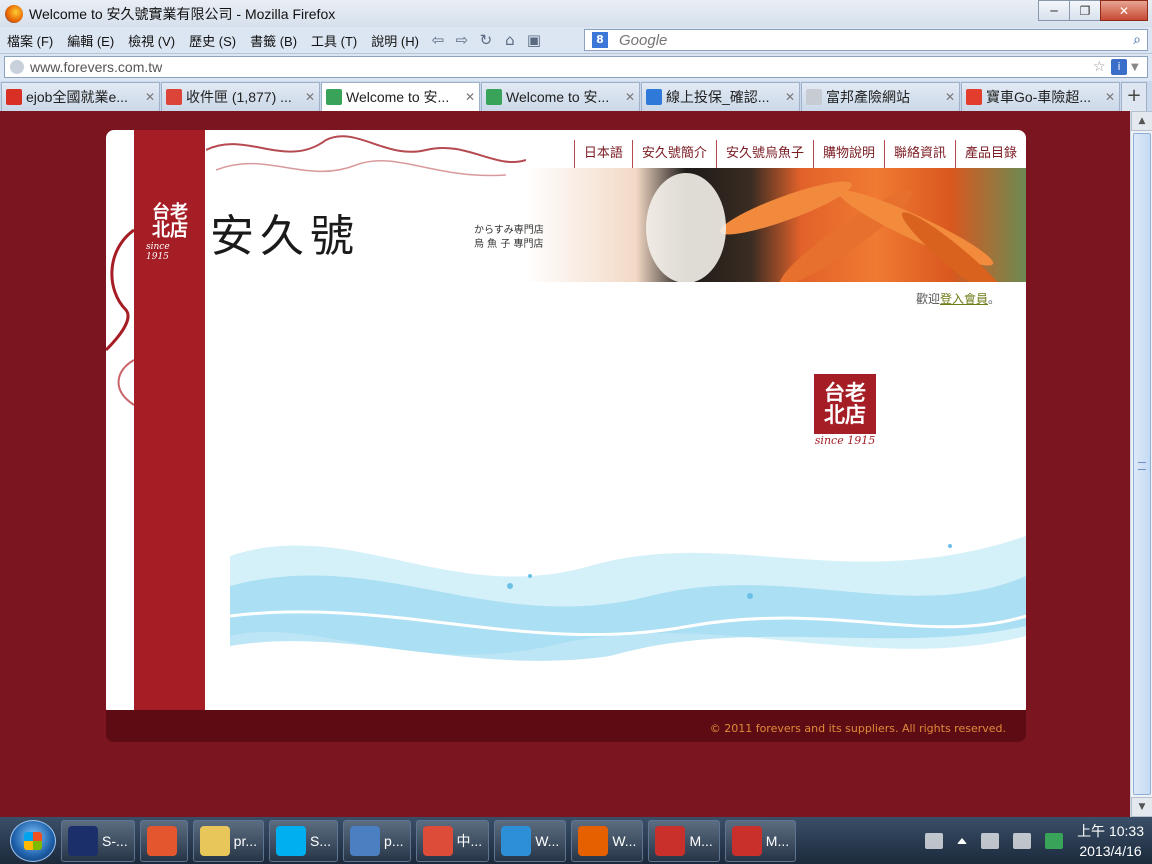  Describe the element at coordinates (30, 40) in the screenshot. I see `menu-file: 檔案 (F)` at that location.